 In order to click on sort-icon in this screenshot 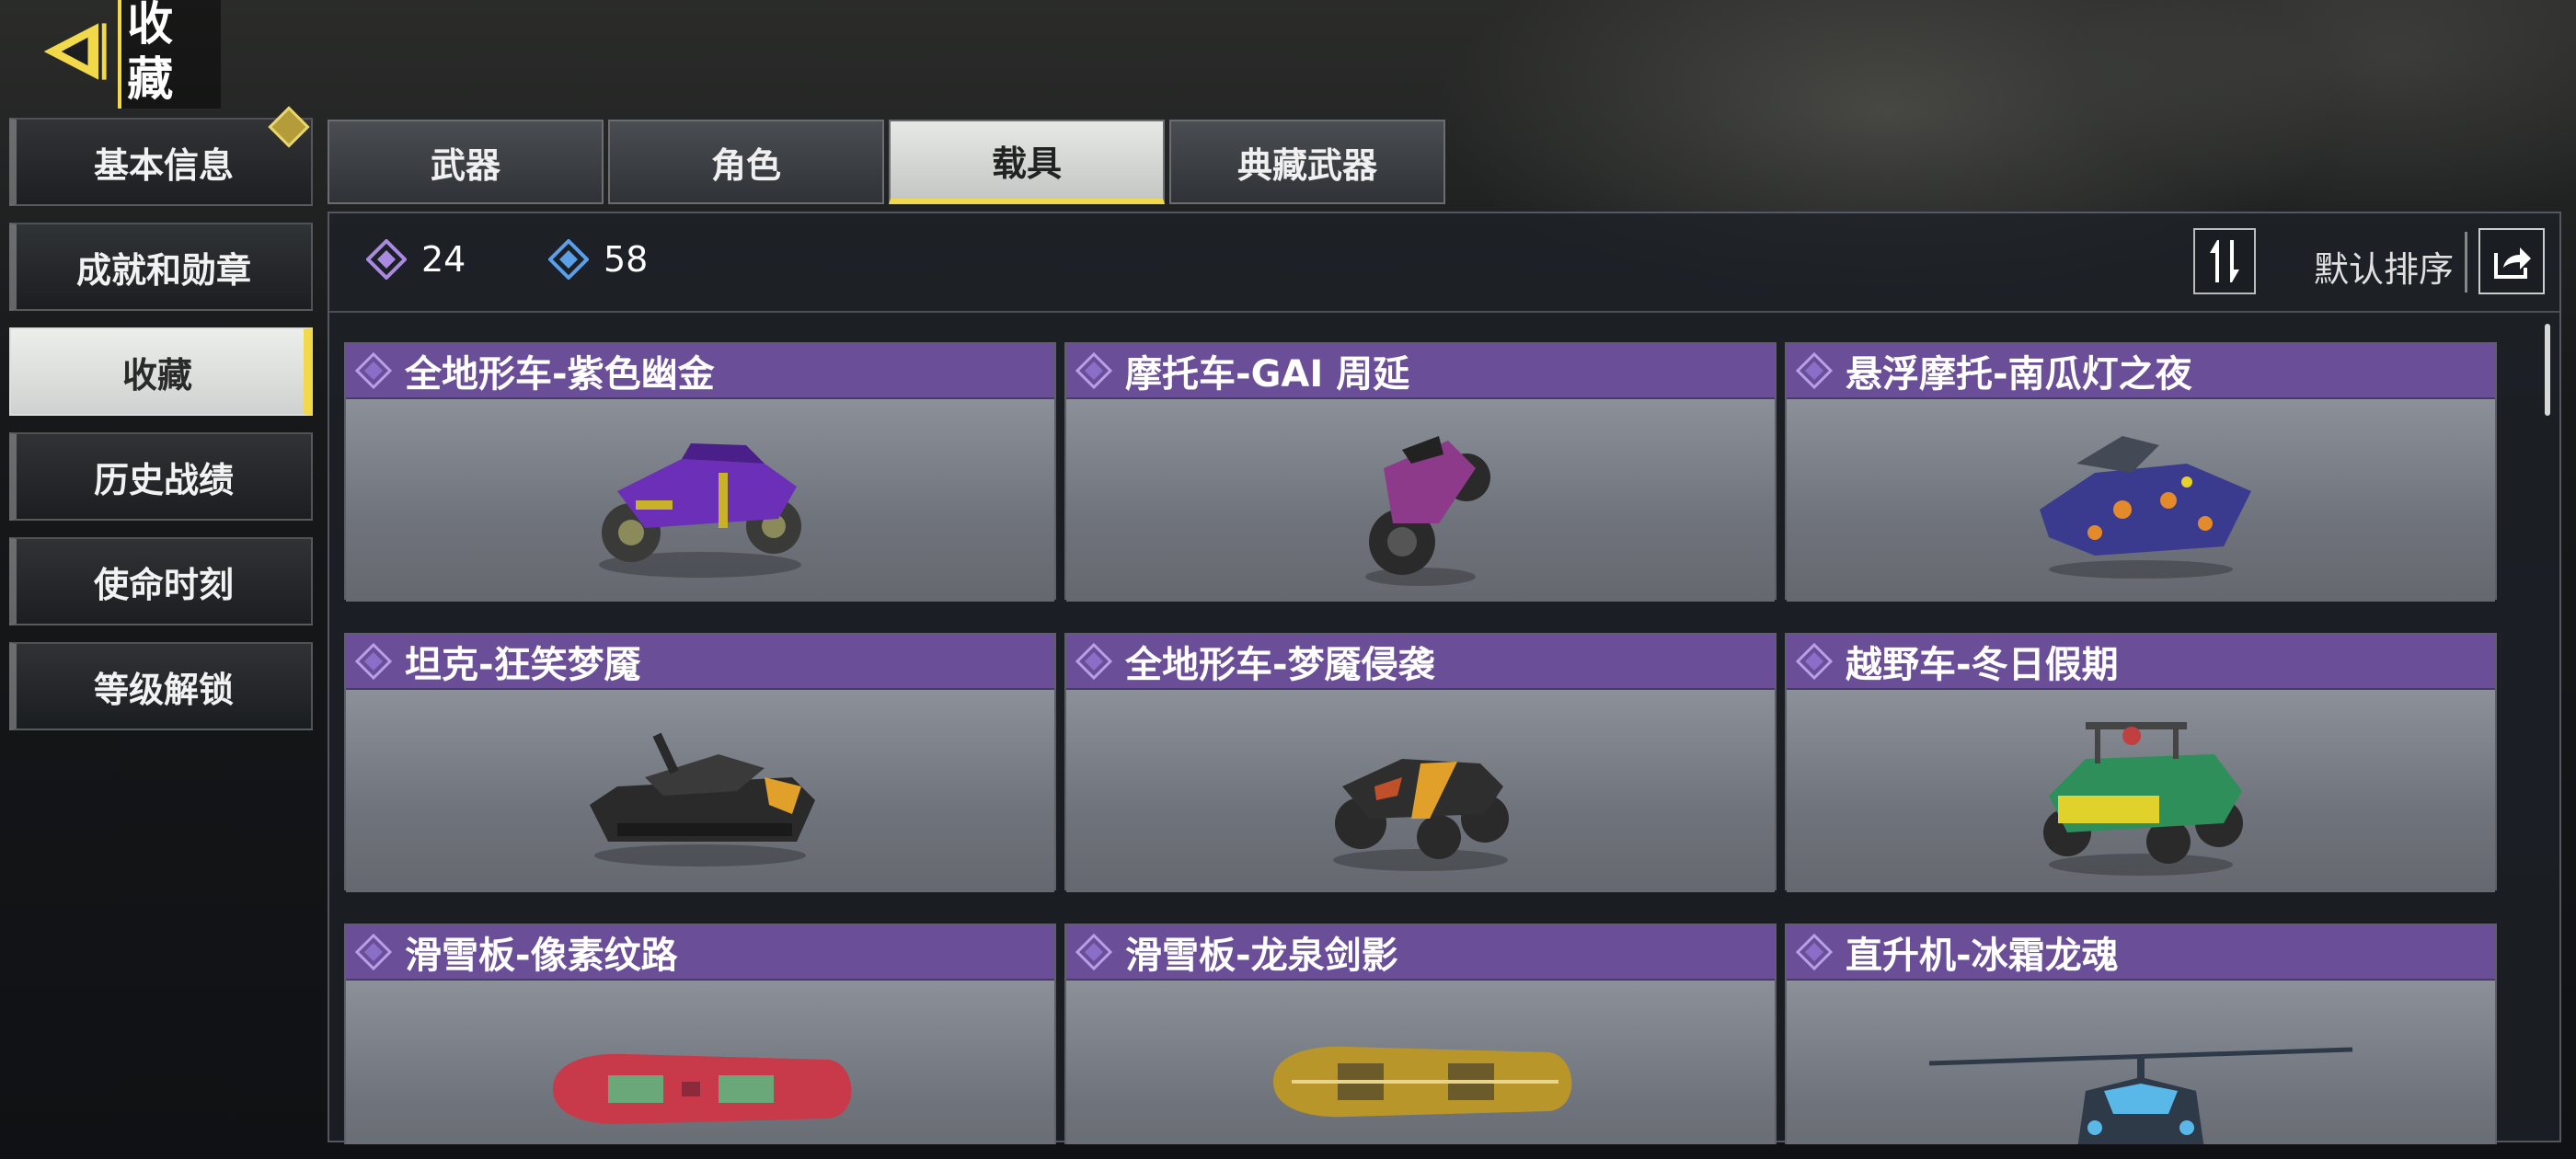, I will do `click(2224, 261)`.